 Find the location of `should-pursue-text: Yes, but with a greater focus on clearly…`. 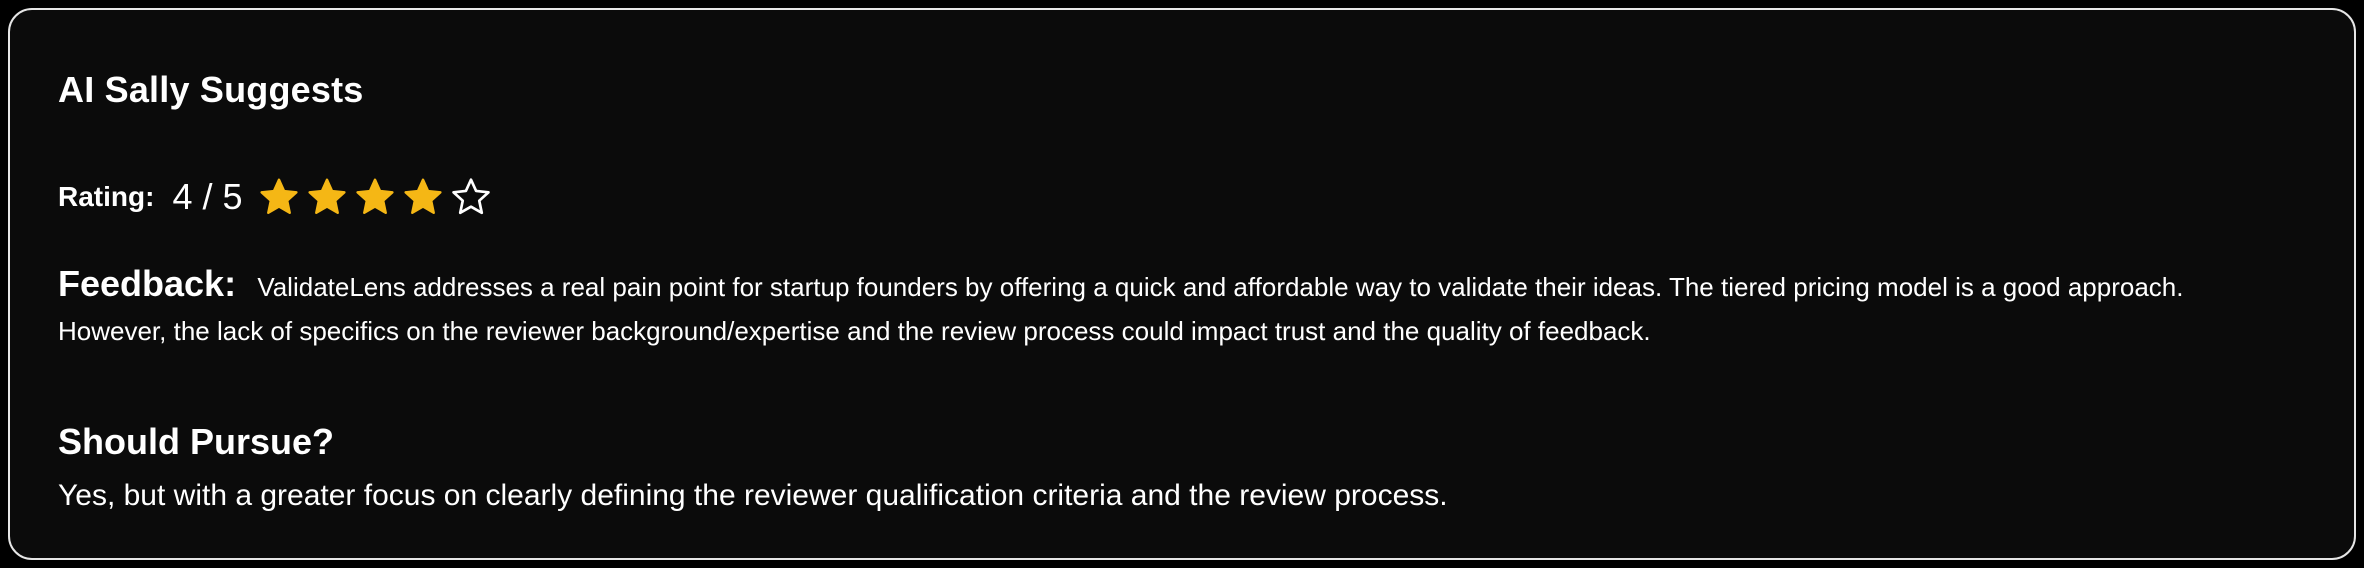

should-pursue-text: Yes, but with a greater focus on clearly… is located at coordinates (753, 495).